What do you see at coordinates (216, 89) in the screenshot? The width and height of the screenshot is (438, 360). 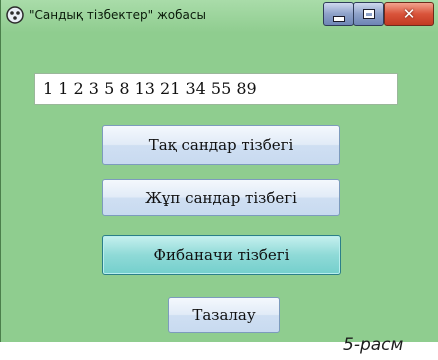 I see `sequence-output-field: 1 1 2 3 5 8 13 21 34 55 89` at bounding box center [216, 89].